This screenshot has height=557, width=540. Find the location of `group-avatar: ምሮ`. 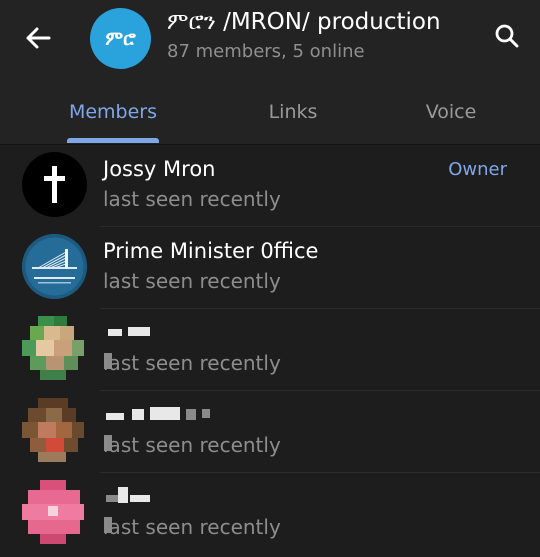

group-avatar: ምሮ is located at coordinates (120, 38).